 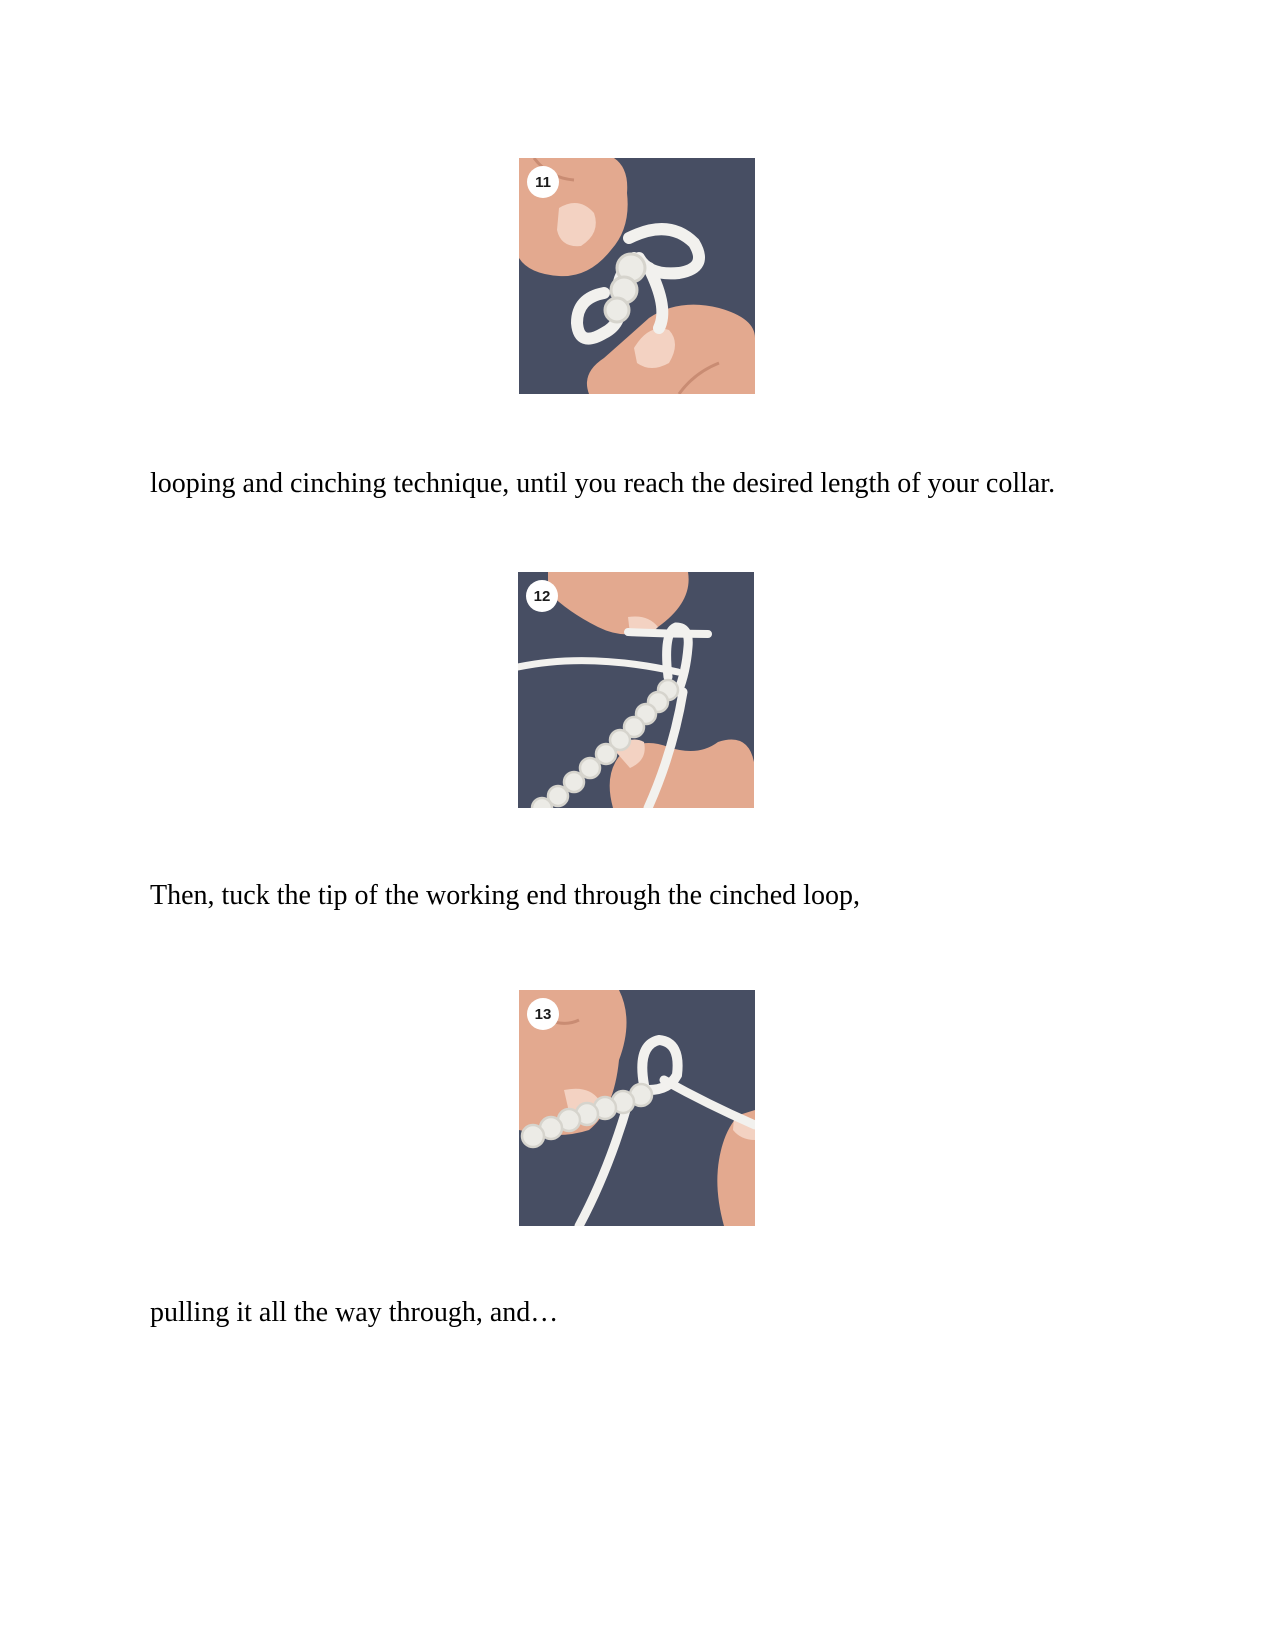 What do you see at coordinates (637, 276) in the screenshot?
I see `step-photo-11: 11` at bounding box center [637, 276].